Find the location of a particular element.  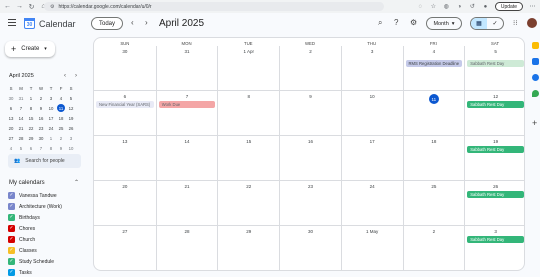

calendar-view-icon: ▦ is located at coordinates (479, 23).